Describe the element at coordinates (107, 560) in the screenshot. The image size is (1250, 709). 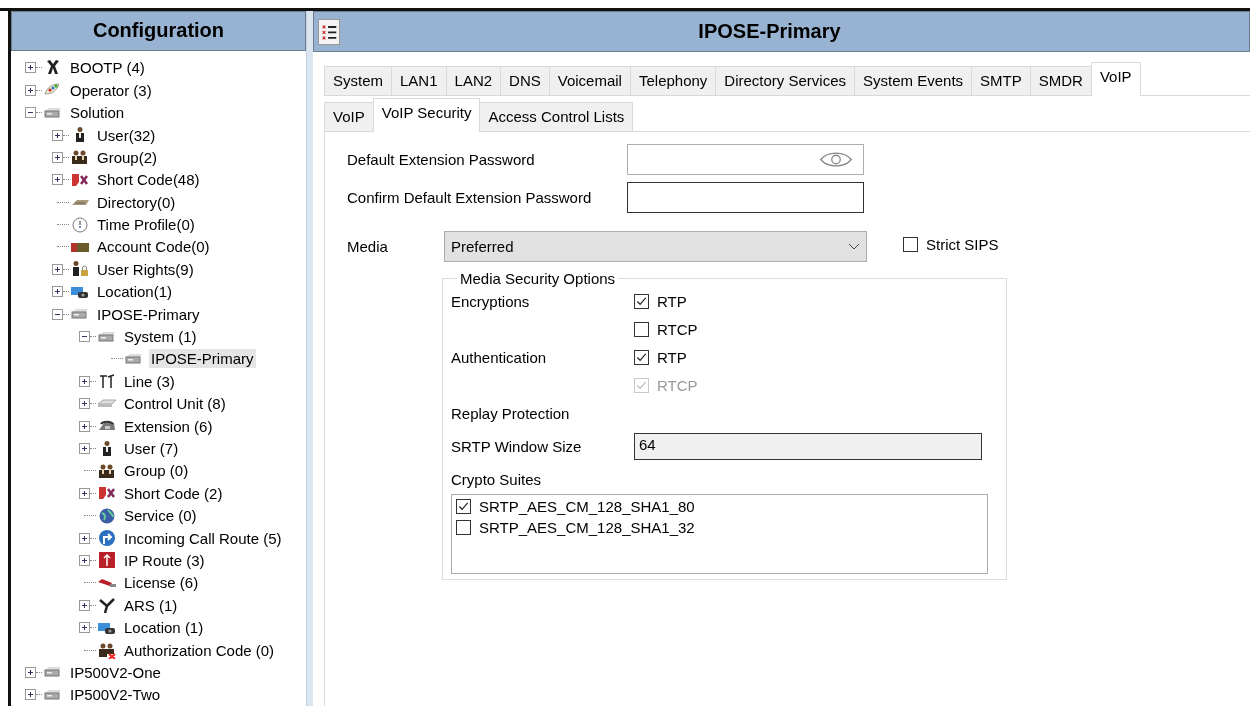
I see `arrow-sign-icon` at that location.